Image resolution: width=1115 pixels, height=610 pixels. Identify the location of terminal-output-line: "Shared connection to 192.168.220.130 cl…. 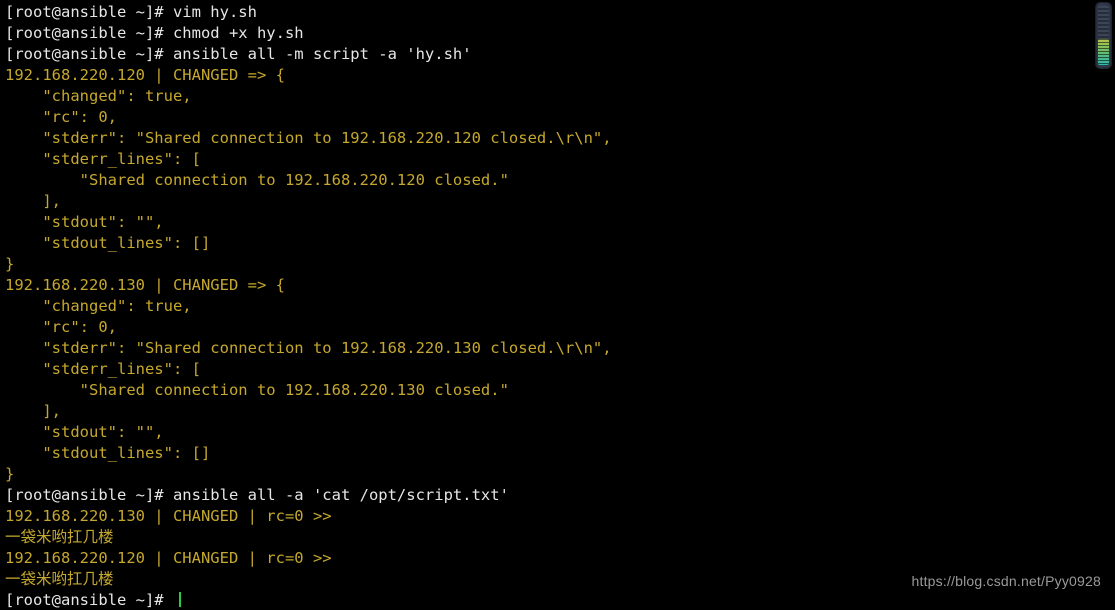
(257, 390).